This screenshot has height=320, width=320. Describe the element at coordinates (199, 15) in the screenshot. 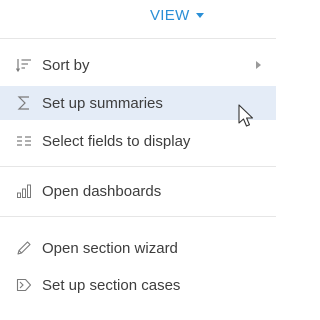

I see `chevron-down-icon` at that location.